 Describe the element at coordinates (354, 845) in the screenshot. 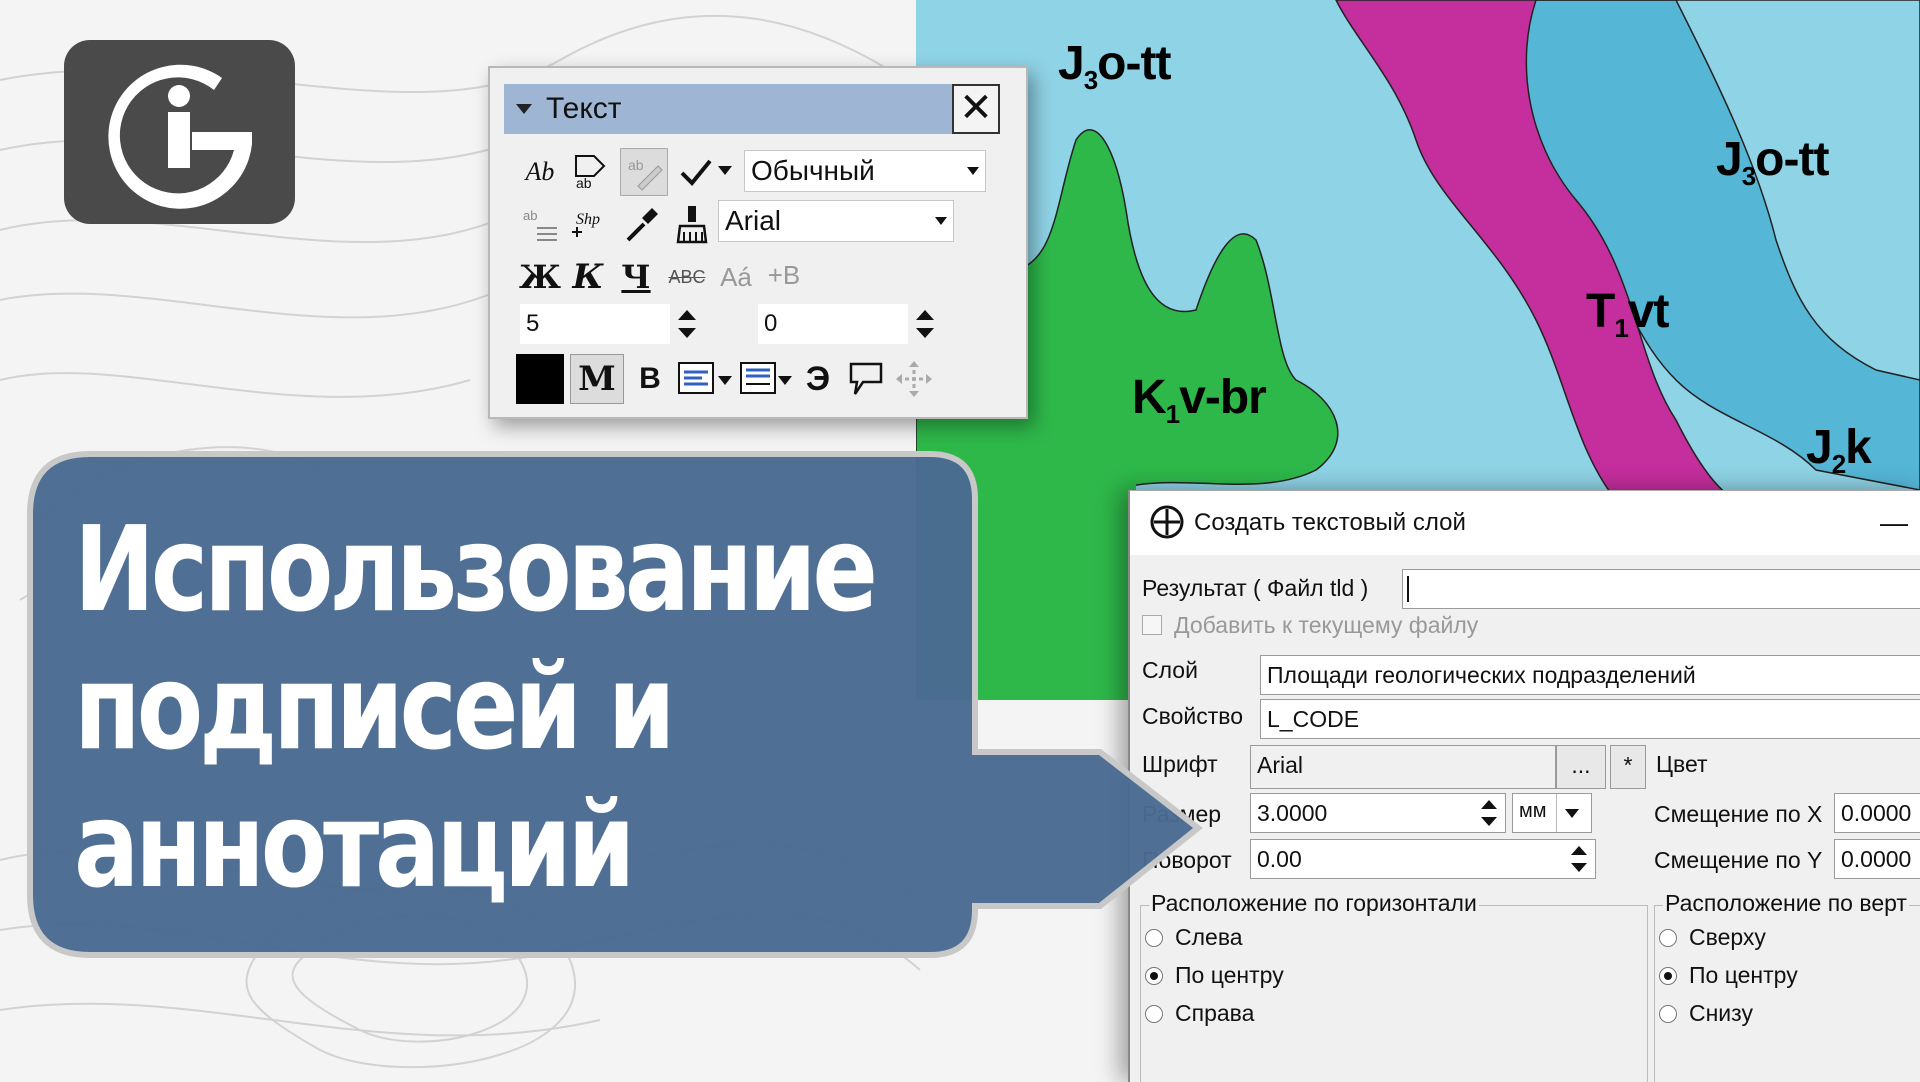

I see `headline-line-3: аннотаций` at that location.